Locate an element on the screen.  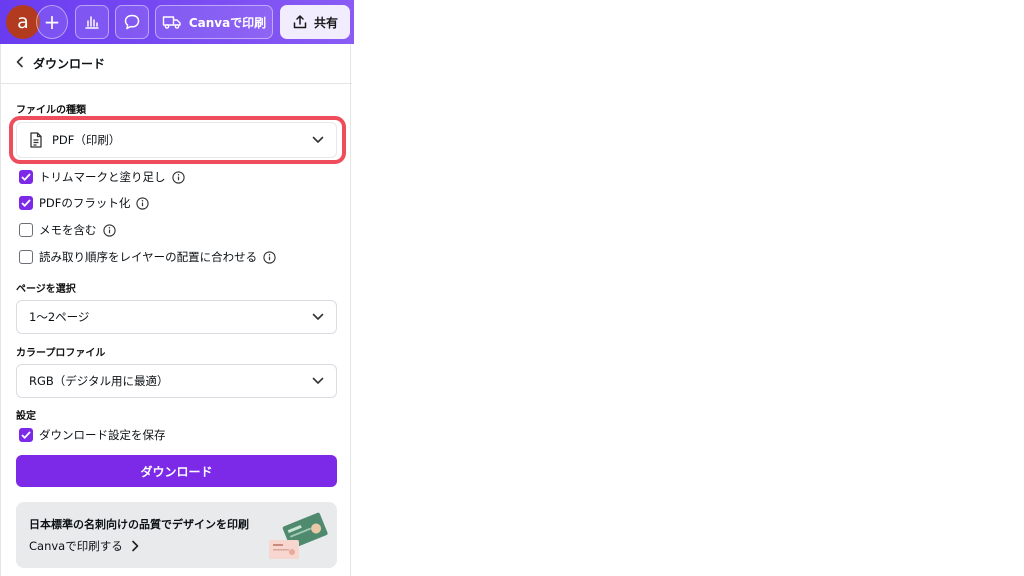
insights-button is located at coordinates (92, 22).